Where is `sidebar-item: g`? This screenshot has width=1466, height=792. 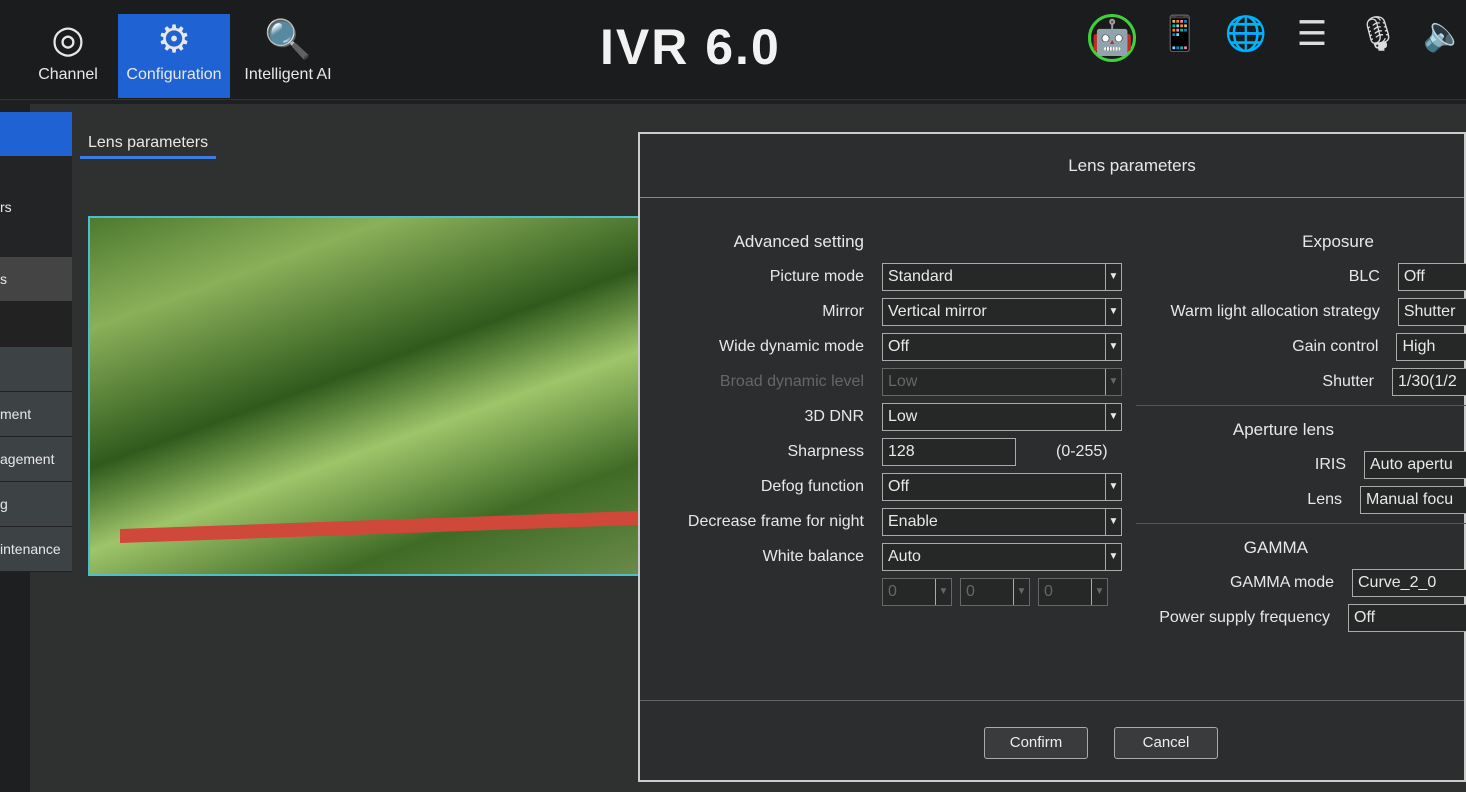 sidebar-item: g is located at coordinates (36, 504).